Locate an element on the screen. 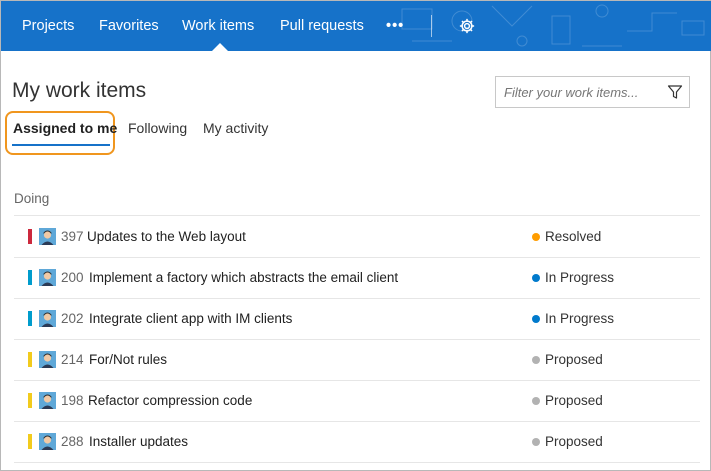 This screenshot has height=471, width=711. filter-box is located at coordinates (592, 92).